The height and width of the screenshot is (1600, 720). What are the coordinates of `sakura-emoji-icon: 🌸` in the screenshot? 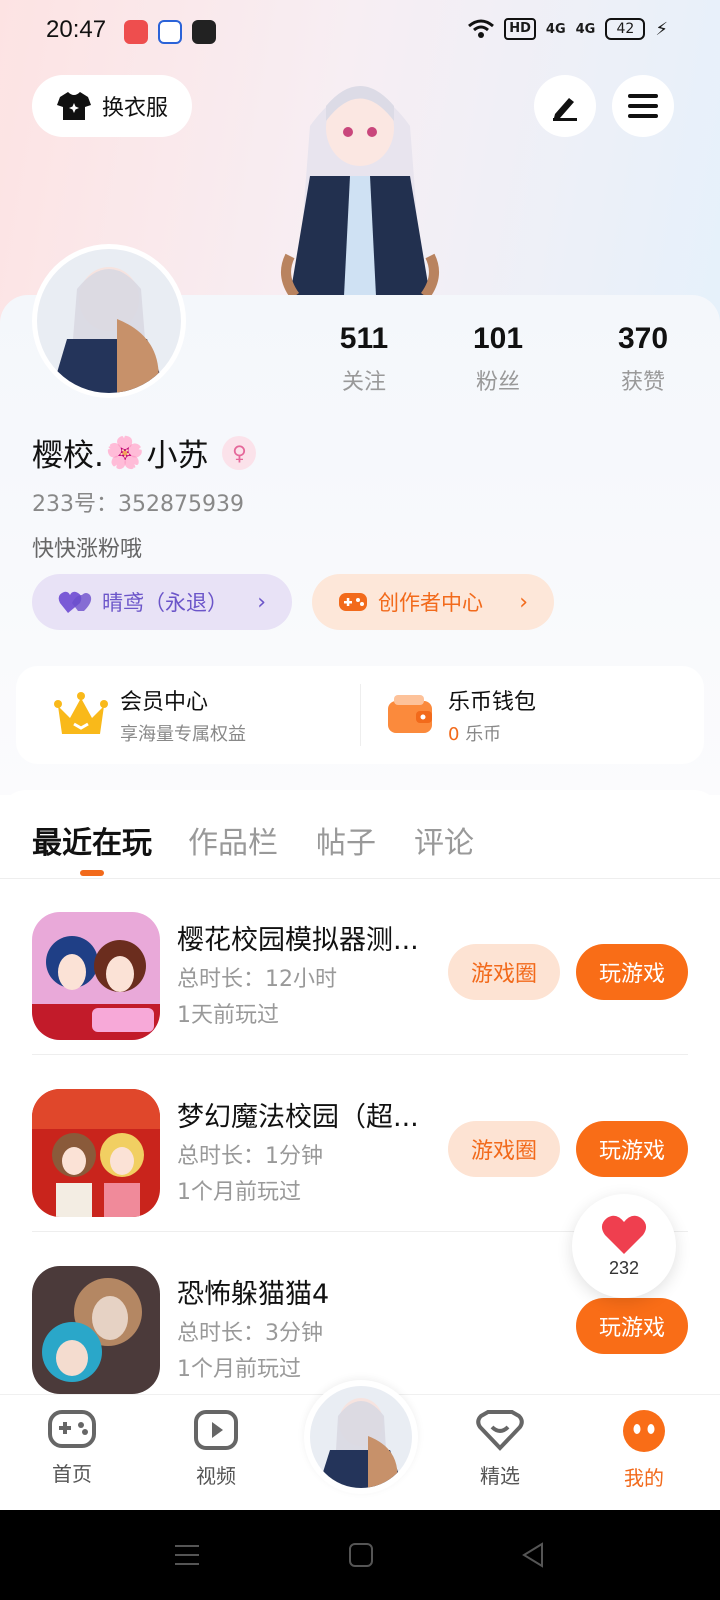 It's located at (125, 453).